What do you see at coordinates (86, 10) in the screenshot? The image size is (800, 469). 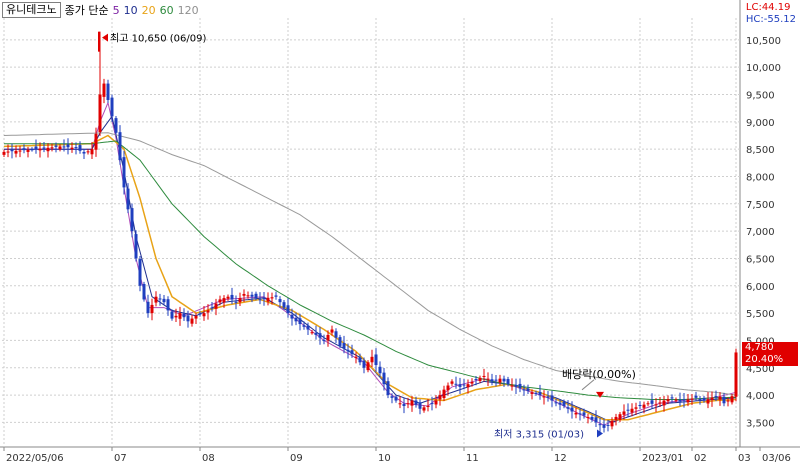 I see `ma-type-label: 종가 단순` at bounding box center [86, 10].